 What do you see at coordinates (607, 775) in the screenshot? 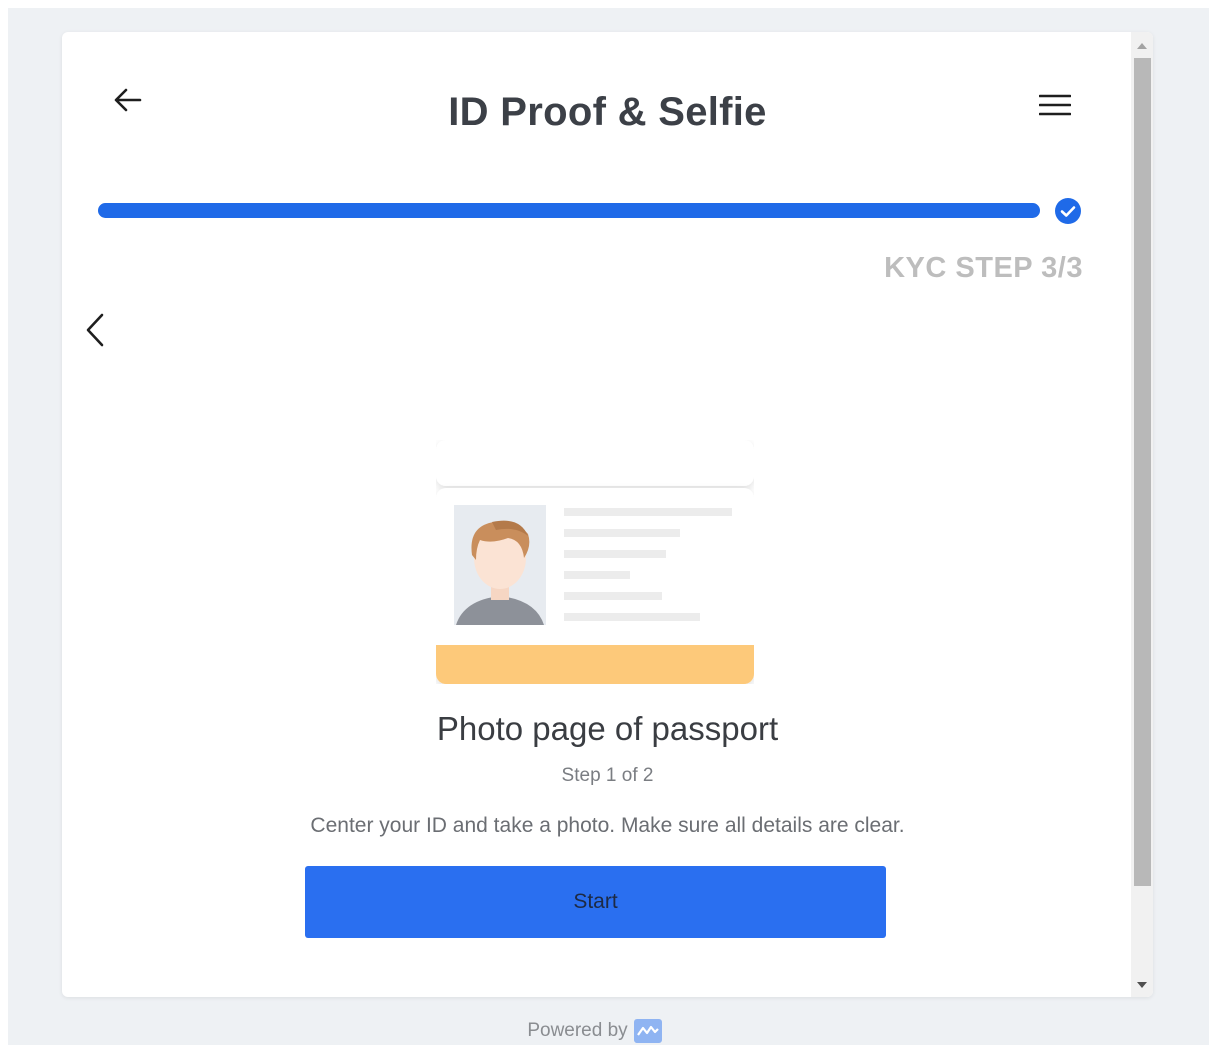
I see `document-step: Step 1 of 2` at bounding box center [607, 775].